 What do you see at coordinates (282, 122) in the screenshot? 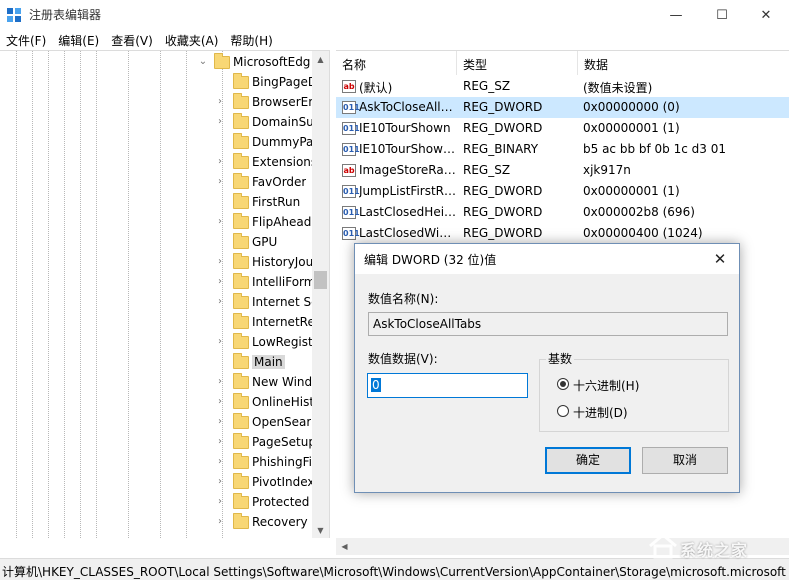
I see `tree-item-label: DomainSu` at bounding box center [282, 122].